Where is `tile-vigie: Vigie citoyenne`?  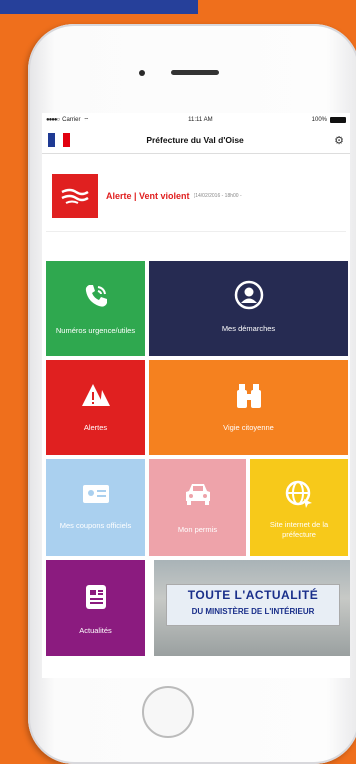
tile-vigie: Vigie citoyenne is located at coordinates (248, 407).